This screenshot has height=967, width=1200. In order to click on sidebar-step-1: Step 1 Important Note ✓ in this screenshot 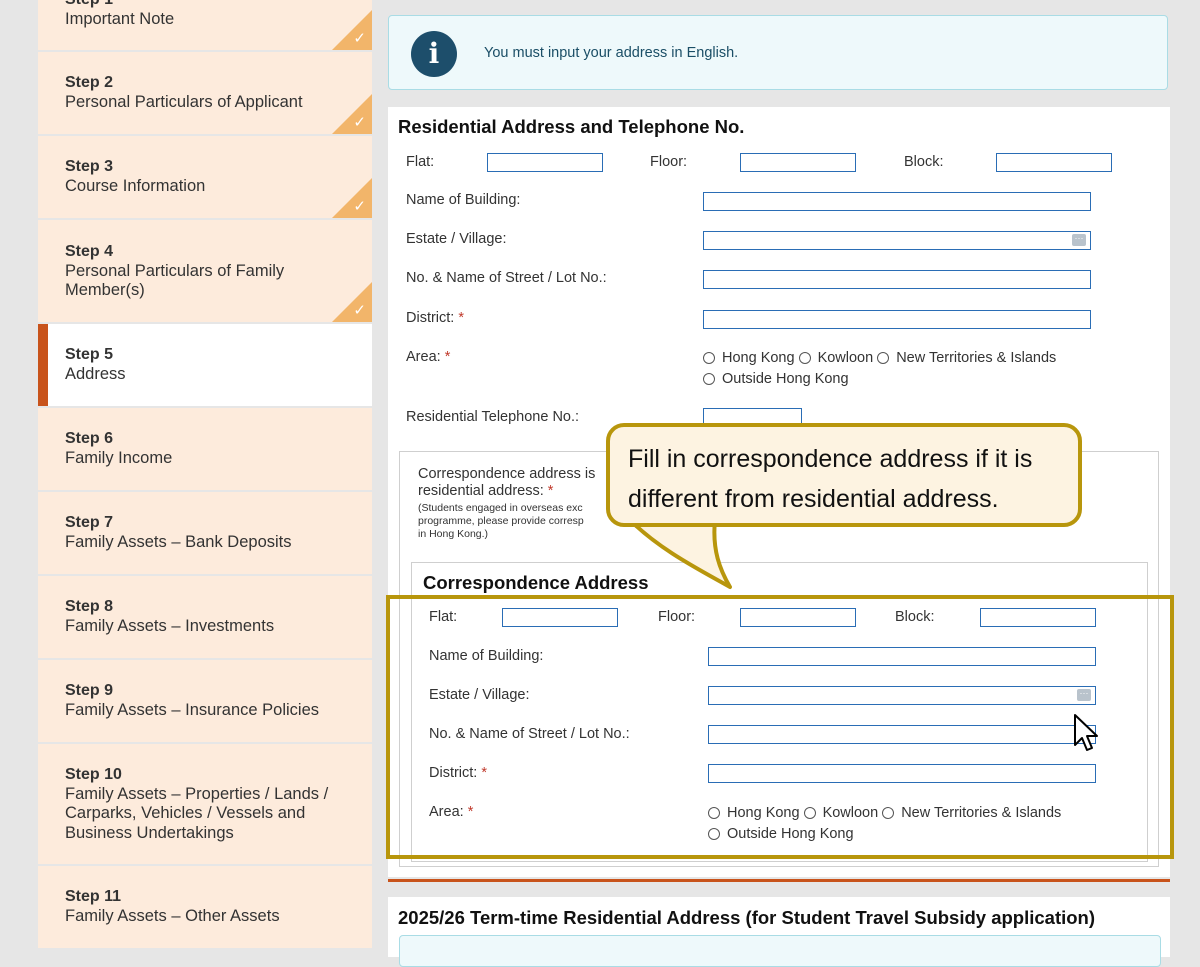, I will do `click(205, 25)`.